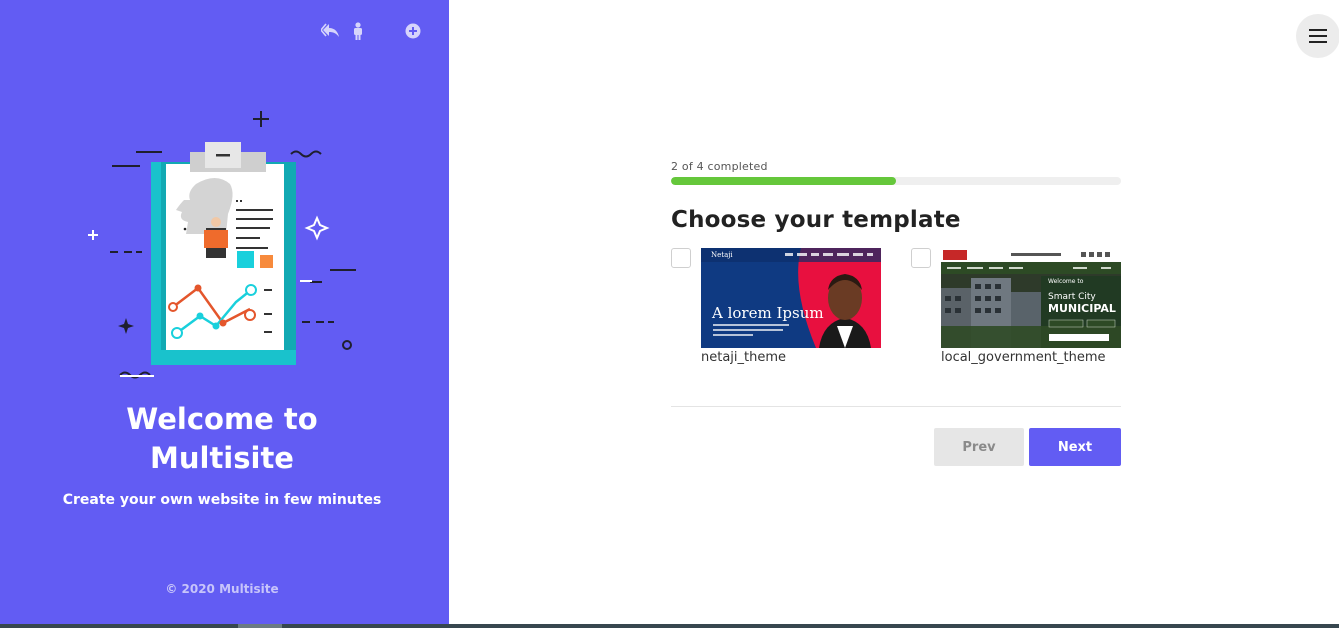  I want to click on thumb-welcome: Welcome to, so click(1066, 281).